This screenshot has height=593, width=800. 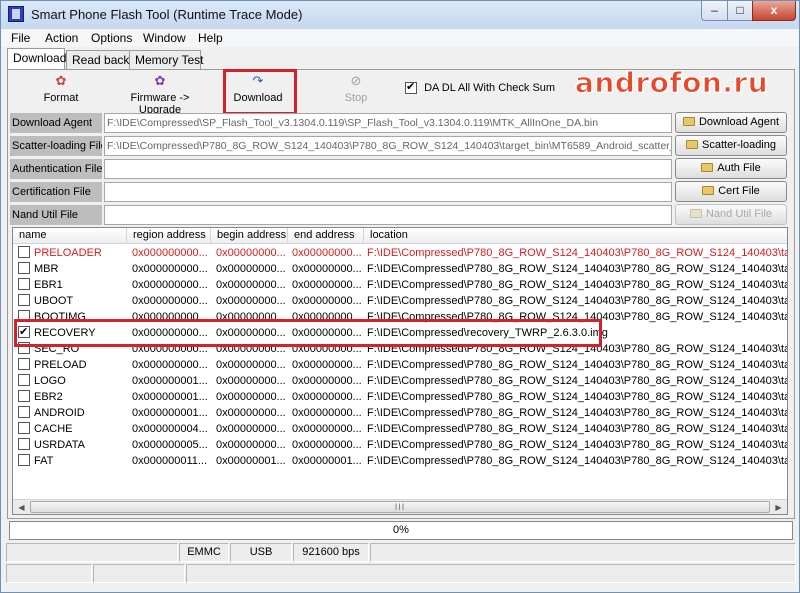 I want to click on watermark: androfon.ru, so click(x=671, y=83).